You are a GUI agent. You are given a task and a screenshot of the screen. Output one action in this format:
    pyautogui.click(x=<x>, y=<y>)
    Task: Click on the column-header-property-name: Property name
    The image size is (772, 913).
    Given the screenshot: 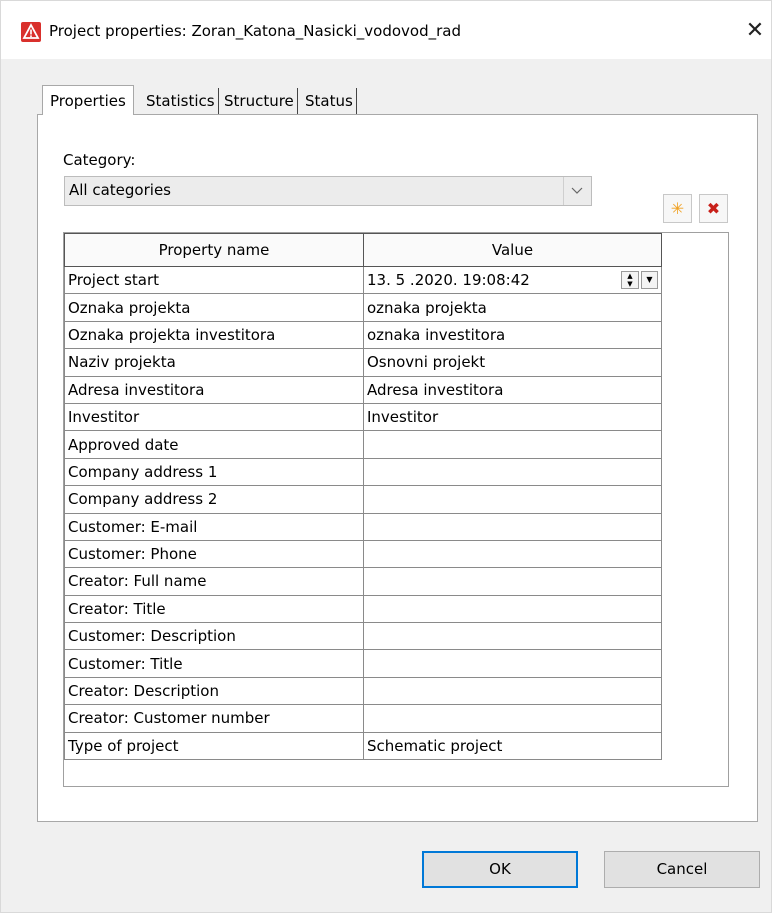 What is the action you would take?
    pyautogui.click(x=214, y=250)
    